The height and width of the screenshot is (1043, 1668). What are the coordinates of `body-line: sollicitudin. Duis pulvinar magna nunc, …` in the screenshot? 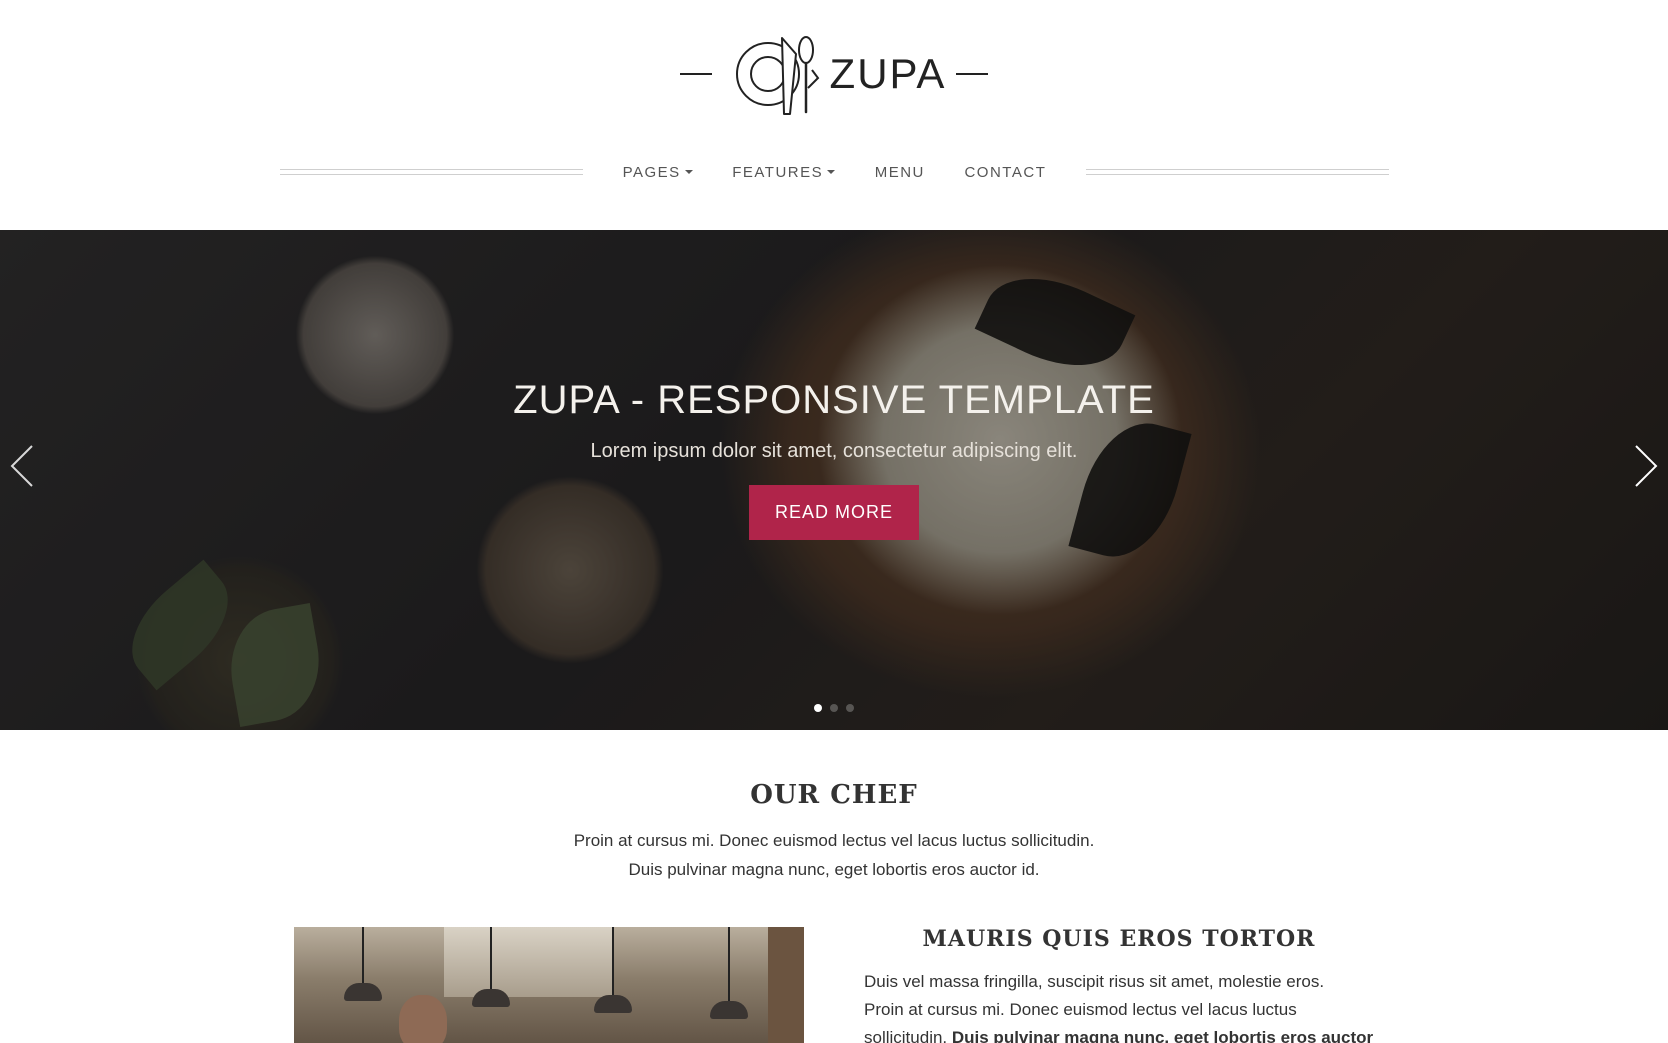 It's located at (1119, 1033).